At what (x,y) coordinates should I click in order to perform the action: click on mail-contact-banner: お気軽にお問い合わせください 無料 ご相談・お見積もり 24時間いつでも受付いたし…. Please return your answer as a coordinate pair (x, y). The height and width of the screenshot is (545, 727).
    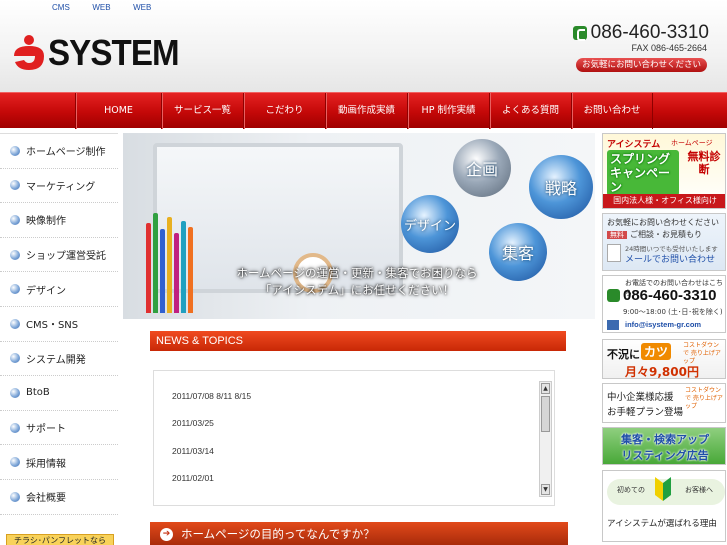
    Looking at the image, I should click on (664, 242).